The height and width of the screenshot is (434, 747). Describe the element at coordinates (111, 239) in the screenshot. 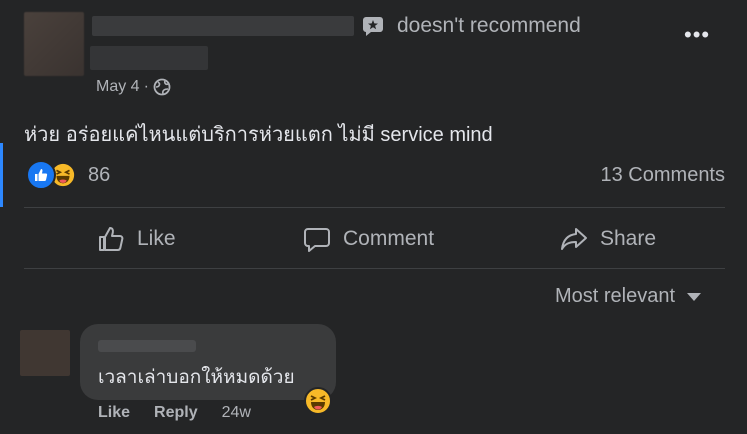

I see `thumbs-up-icon` at that location.